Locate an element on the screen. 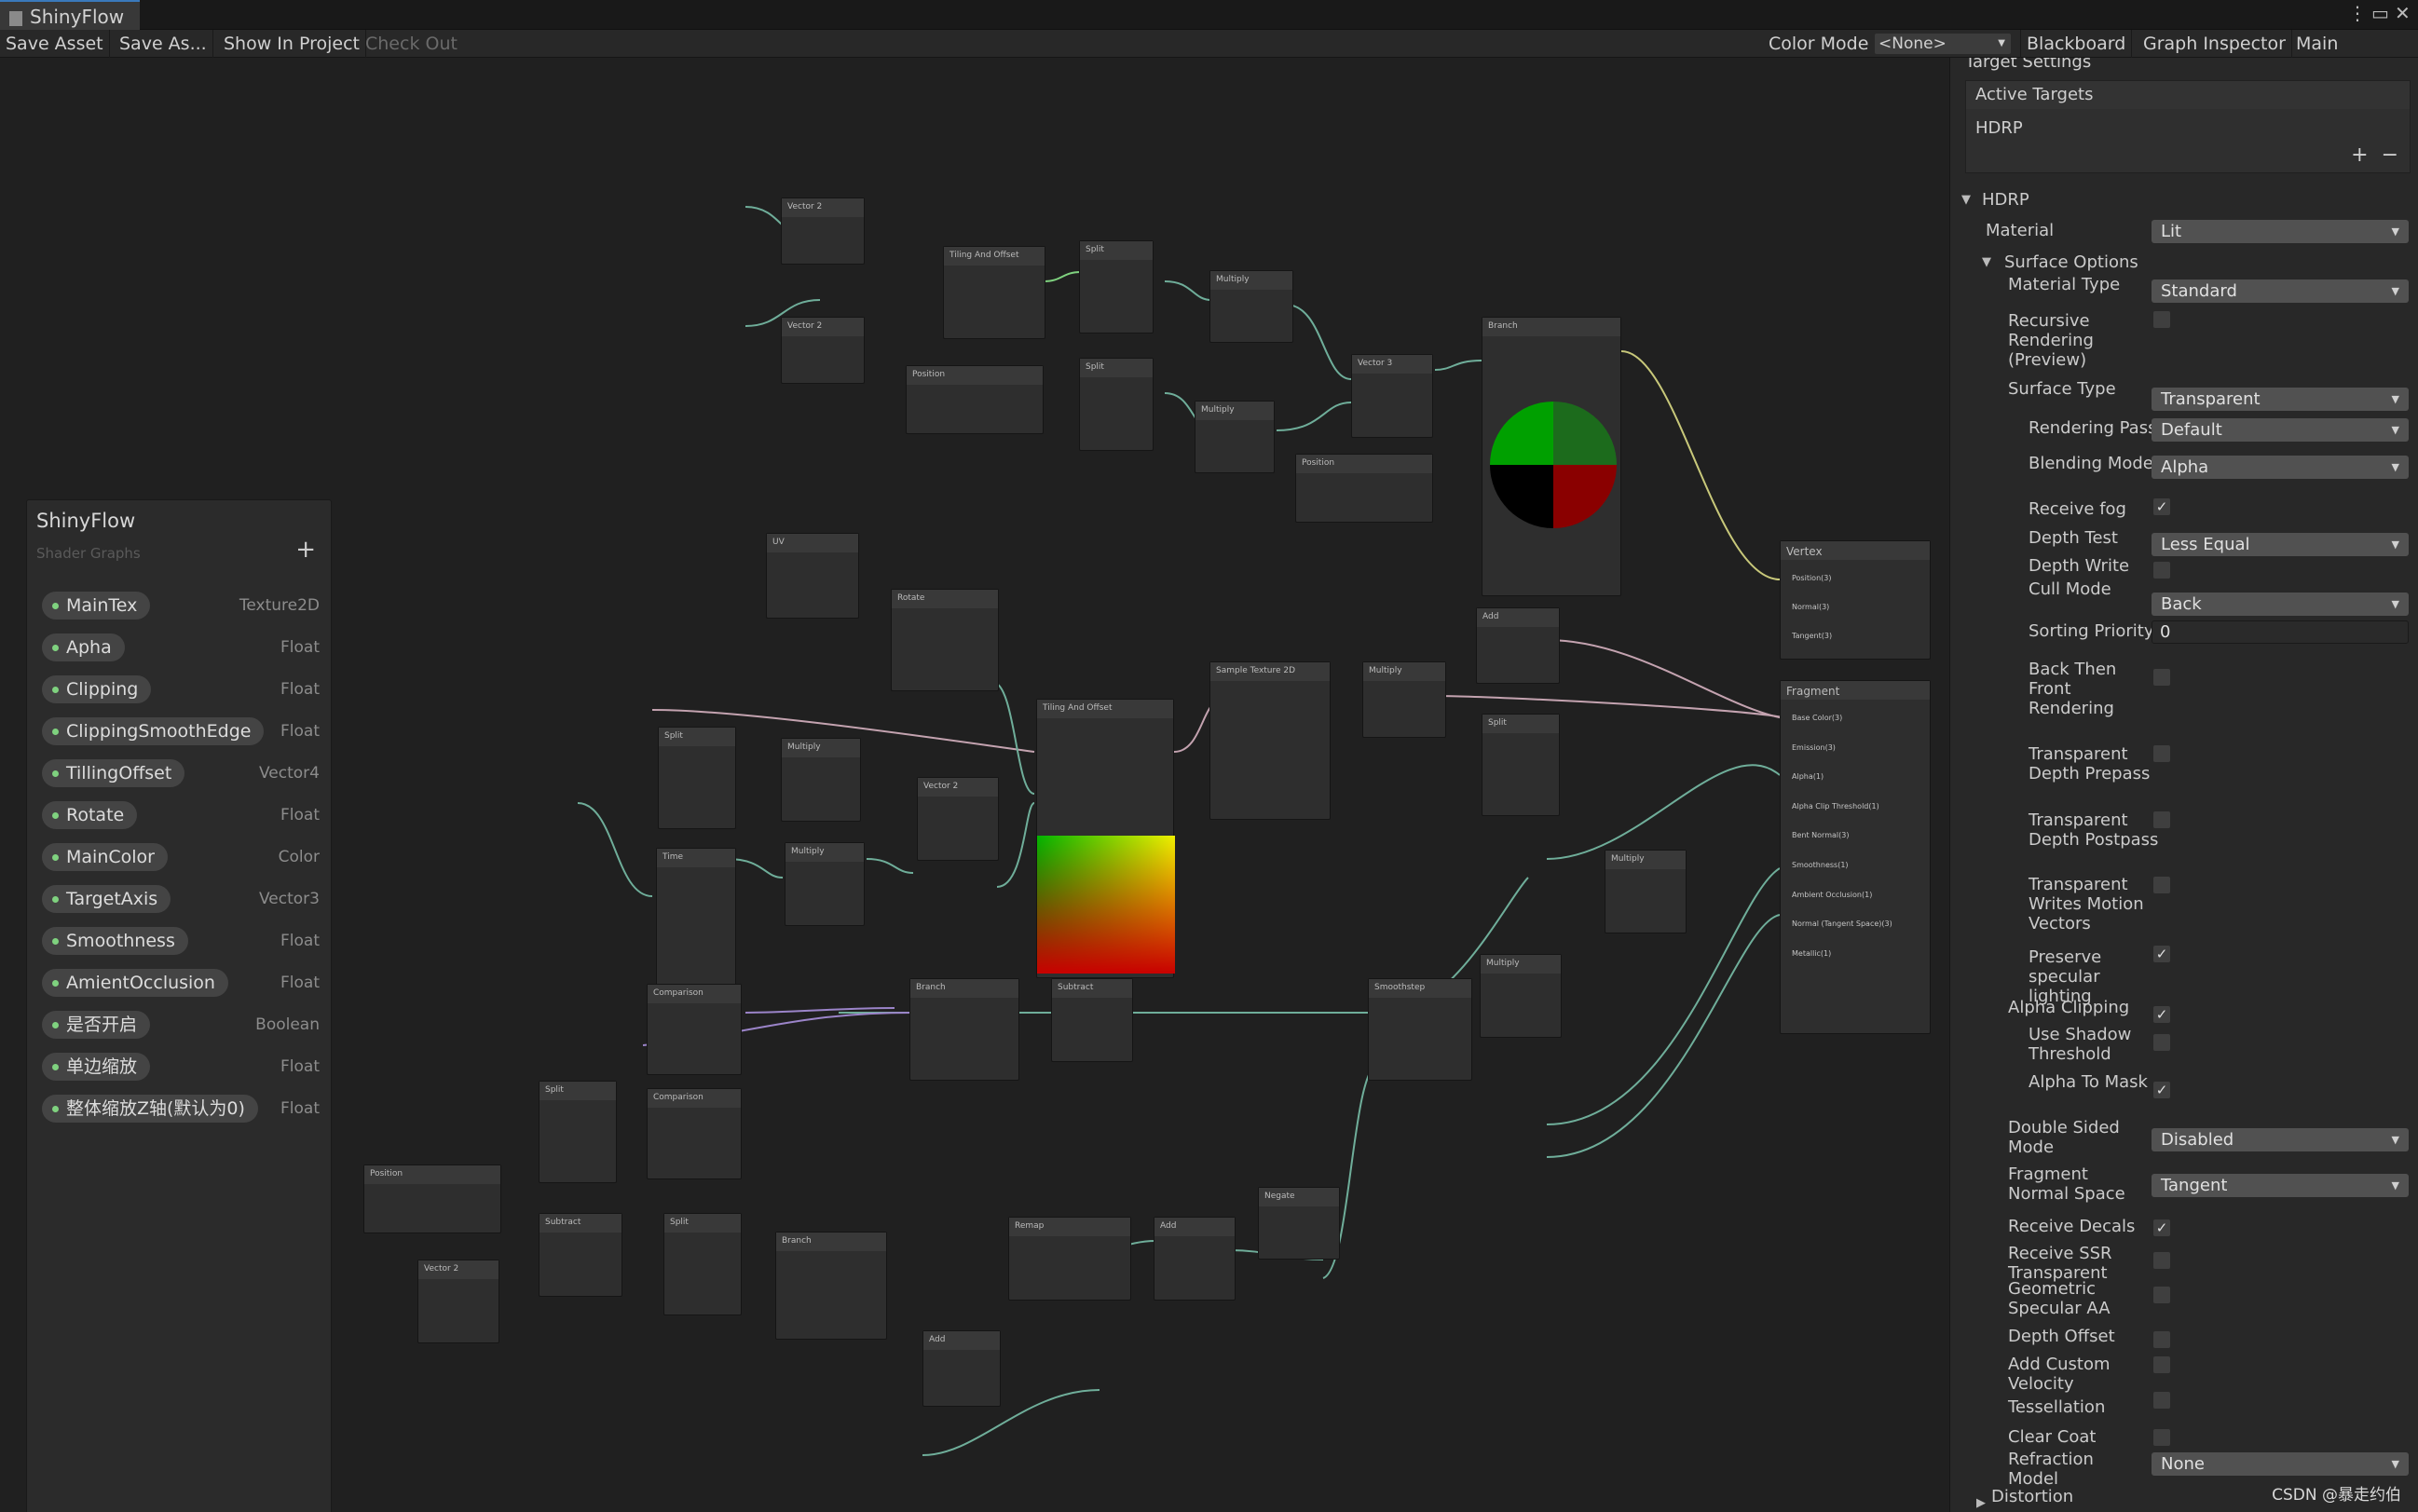 The width and height of the screenshot is (2418, 1512). fragment-slot: Ambient Occlusion(1) is located at coordinates (1855, 895).